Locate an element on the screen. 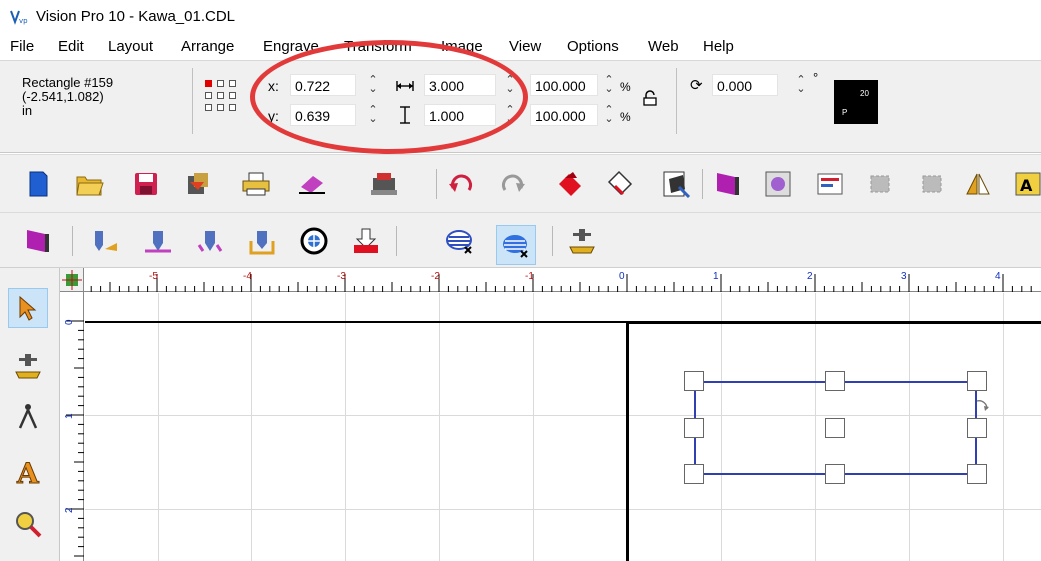 Image resolution: width=1041 pixels, height=561 pixels. new-document-icon is located at coordinates (38, 184).